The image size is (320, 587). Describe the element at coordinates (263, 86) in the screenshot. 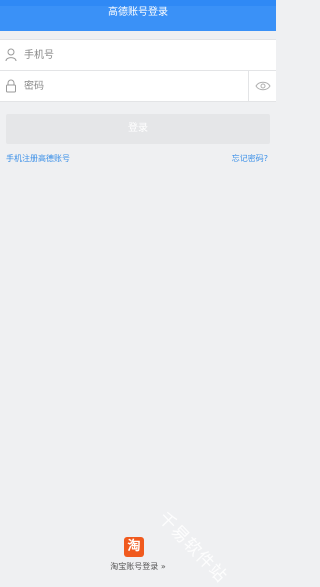

I see `eye-icon` at that location.